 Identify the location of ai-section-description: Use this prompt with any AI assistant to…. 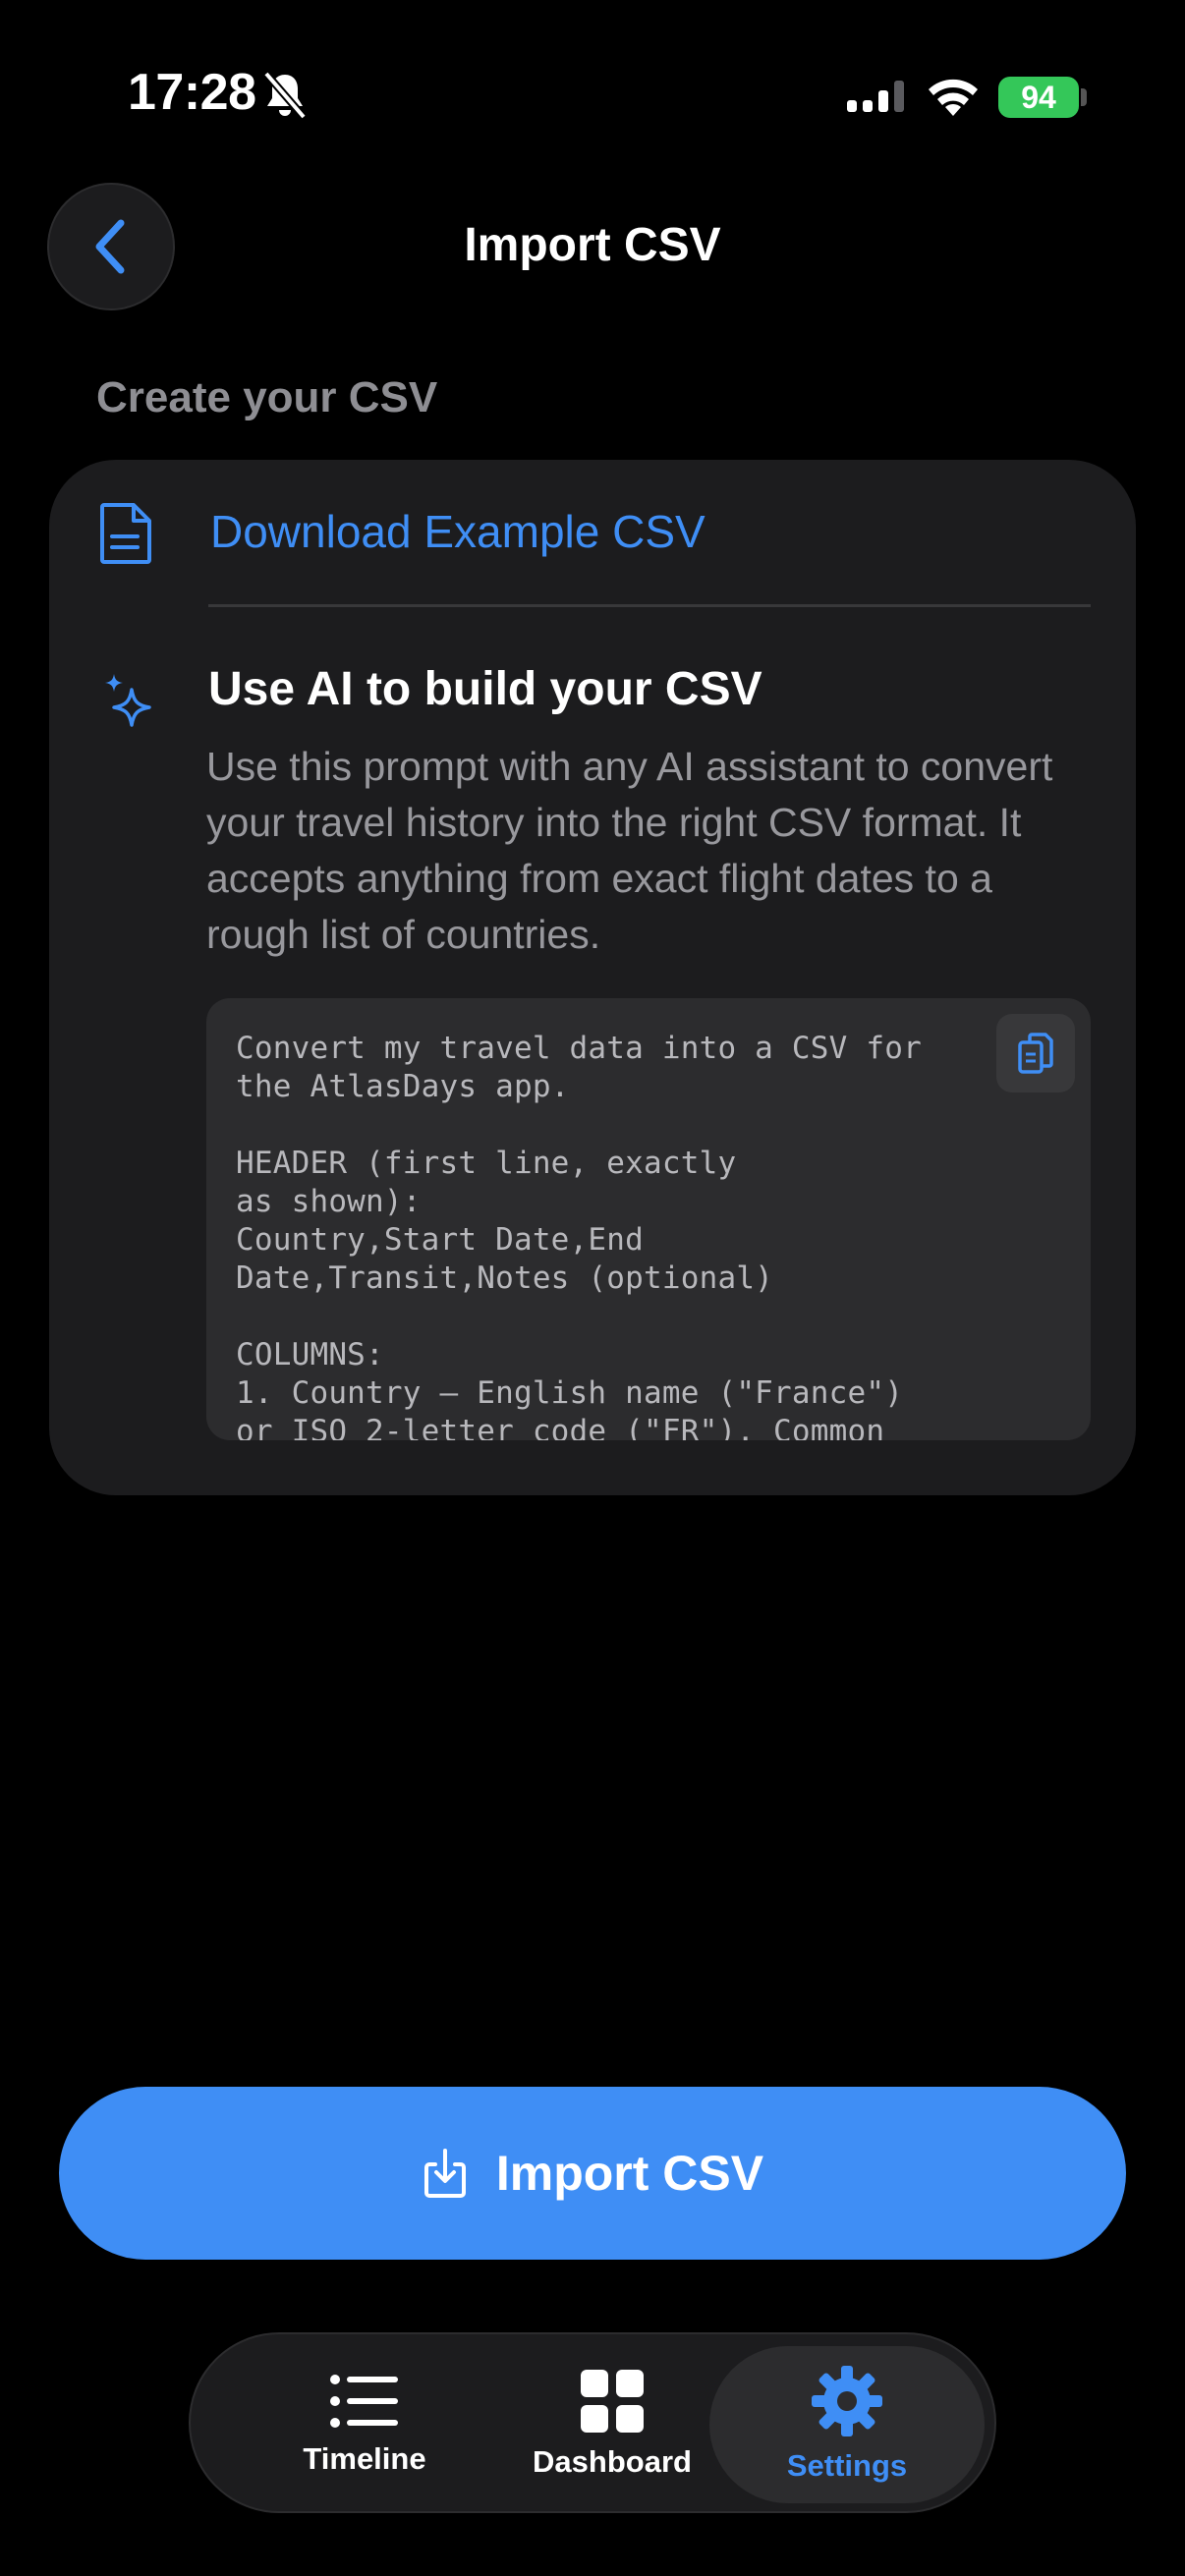
(629, 850).